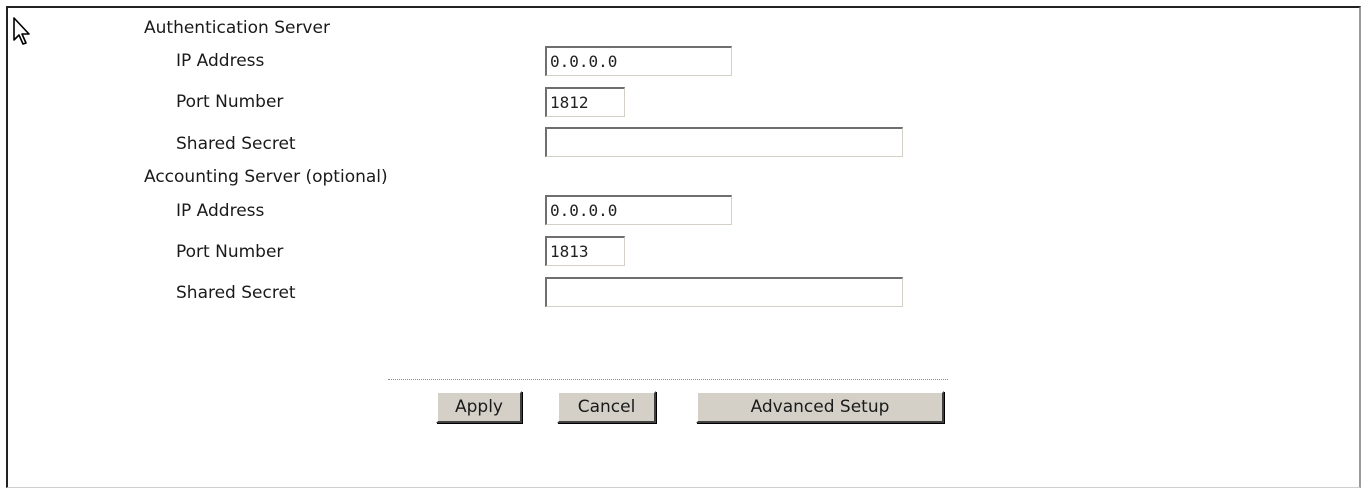 This screenshot has height=489, width=1369. I want to click on acct-port-number-input, so click(585, 251).